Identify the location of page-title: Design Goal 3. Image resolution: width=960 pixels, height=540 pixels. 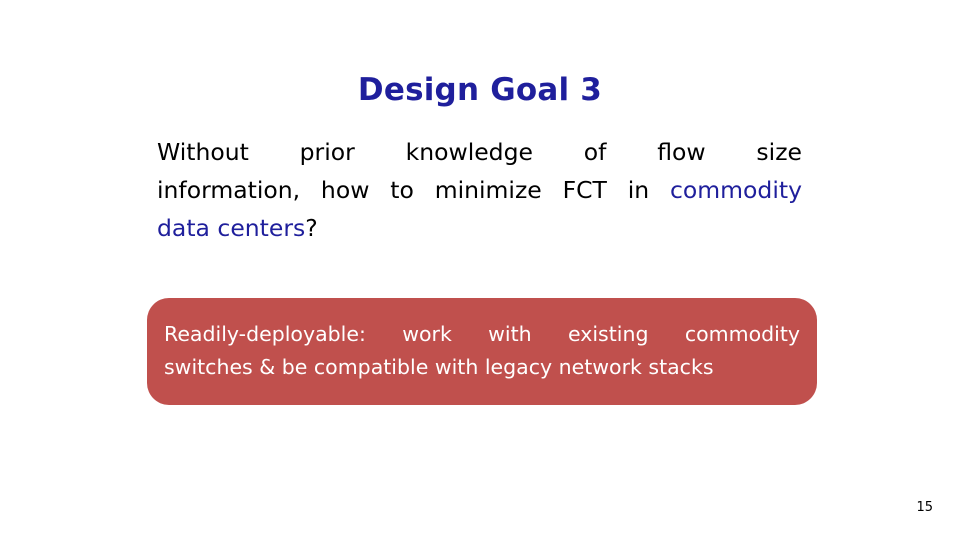
(480, 89).